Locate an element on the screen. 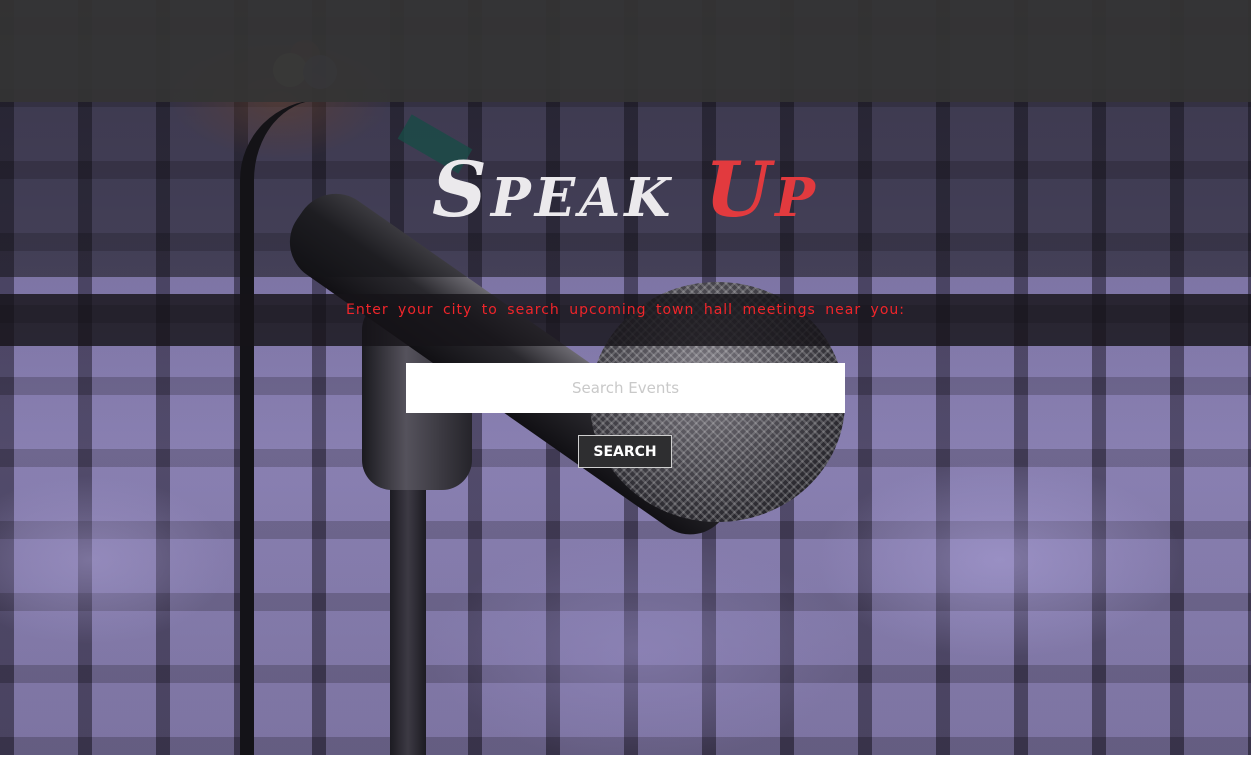  site-title-word-up: Up is located at coordinates (761, 189).